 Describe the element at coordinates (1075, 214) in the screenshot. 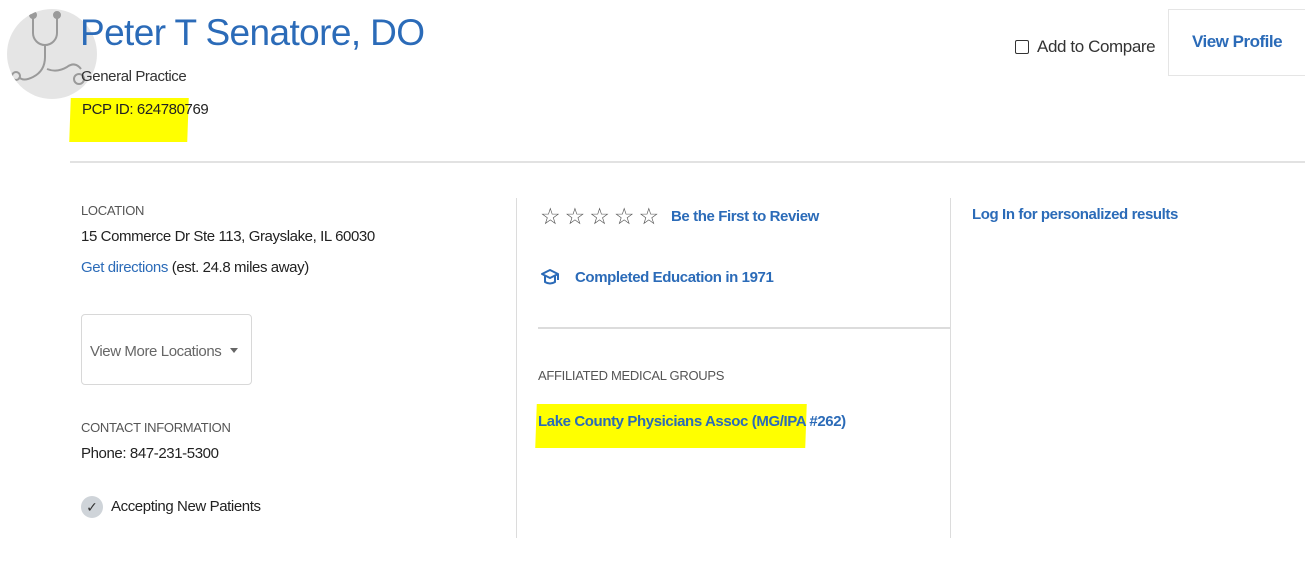

I see `login-personalized-link: Log In for personalized results` at that location.